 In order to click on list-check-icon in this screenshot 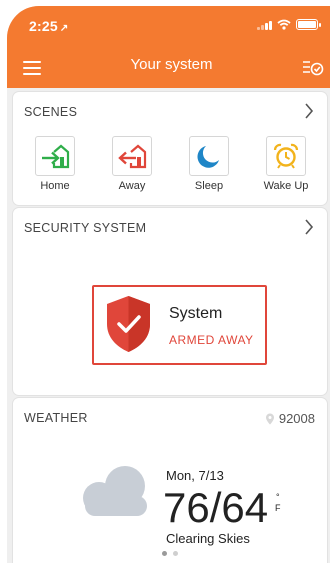, I will do `click(313, 68)`.